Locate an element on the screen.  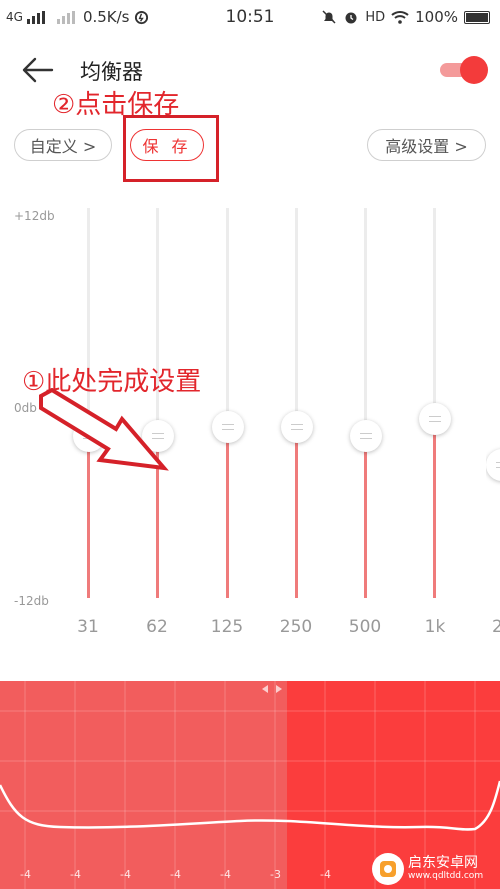
save-button: 保 存 is located at coordinates (167, 145).